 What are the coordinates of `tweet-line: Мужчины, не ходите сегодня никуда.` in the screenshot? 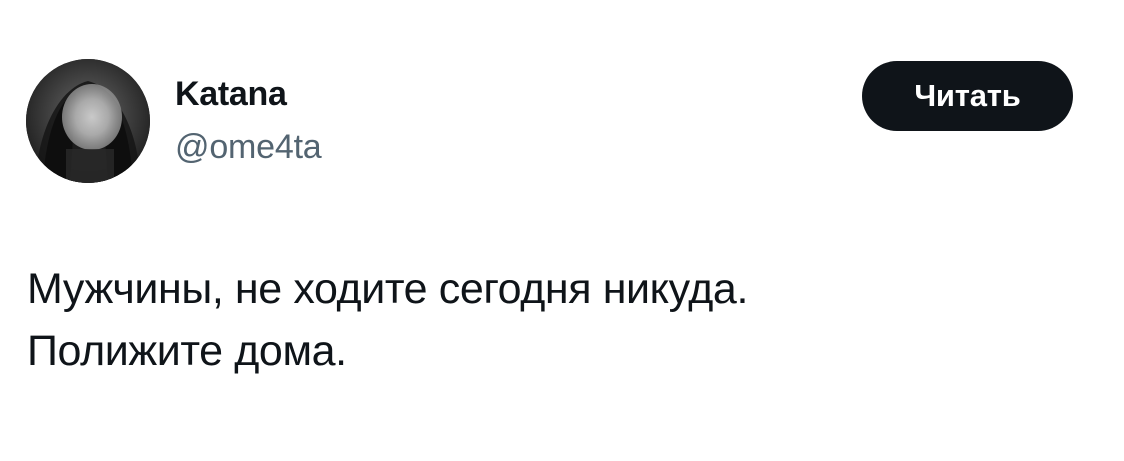 It's located at (387, 289).